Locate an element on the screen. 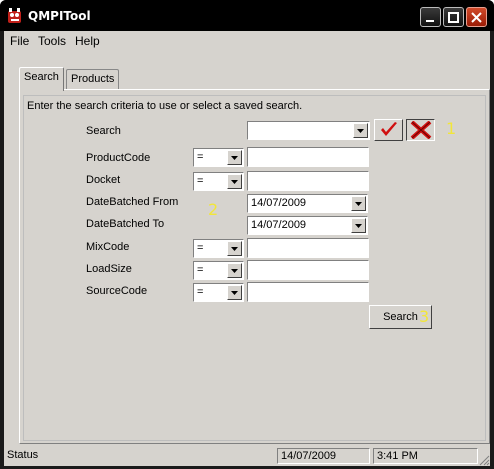  docket-label: Docket is located at coordinates (103, 180).